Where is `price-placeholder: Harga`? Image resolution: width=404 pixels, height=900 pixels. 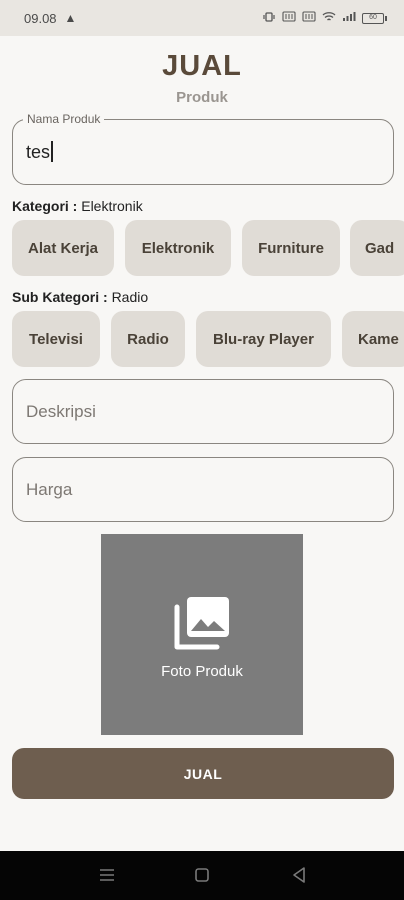 price-placeholder: Harga is located at coordinates (49, 489).